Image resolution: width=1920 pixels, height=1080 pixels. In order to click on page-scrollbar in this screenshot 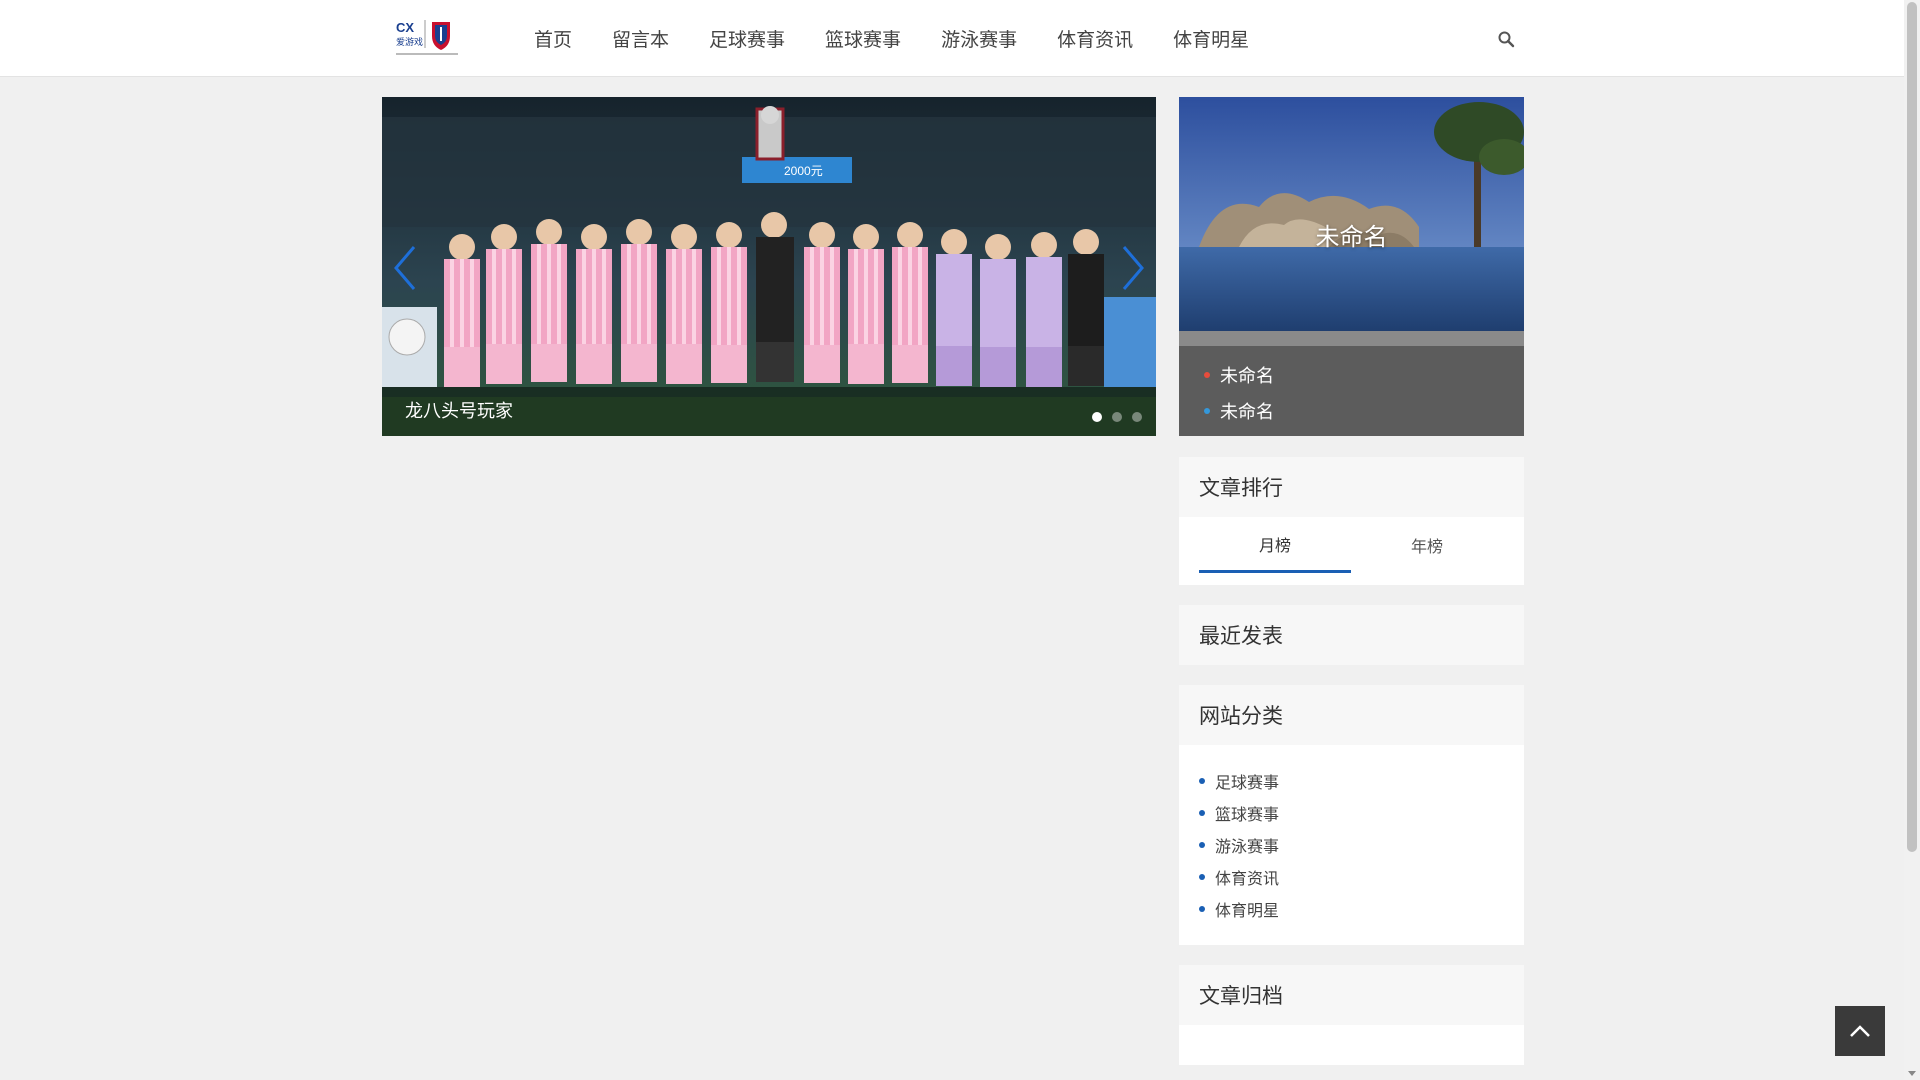, I will do `click(1912, 540)`.